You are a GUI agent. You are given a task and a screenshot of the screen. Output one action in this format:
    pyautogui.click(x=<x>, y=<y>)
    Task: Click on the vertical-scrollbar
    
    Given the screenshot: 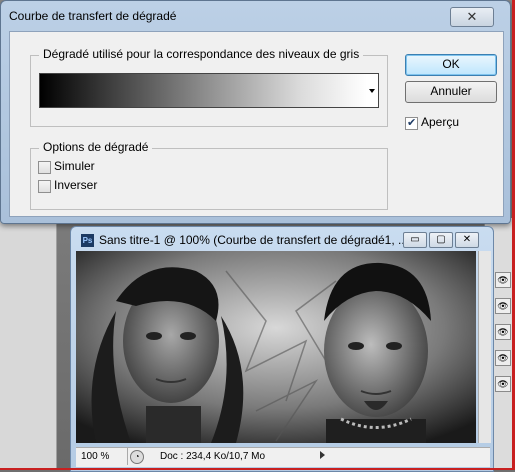 What is the action you would take?
    pyautogui.click(x=484, y=347)
    